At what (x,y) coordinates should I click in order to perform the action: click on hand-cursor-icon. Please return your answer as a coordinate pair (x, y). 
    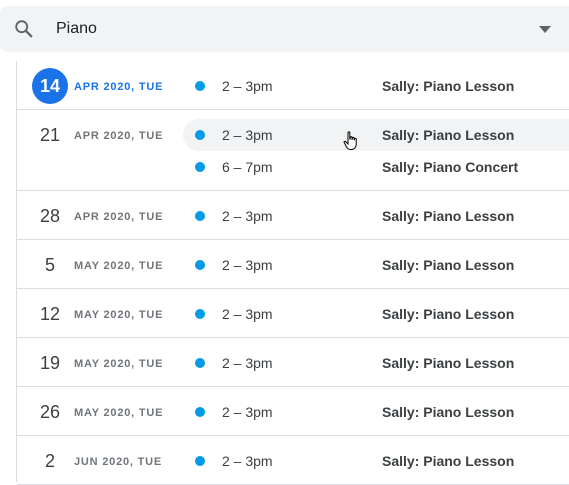
    Looking at the image, I should click on (350, 140).